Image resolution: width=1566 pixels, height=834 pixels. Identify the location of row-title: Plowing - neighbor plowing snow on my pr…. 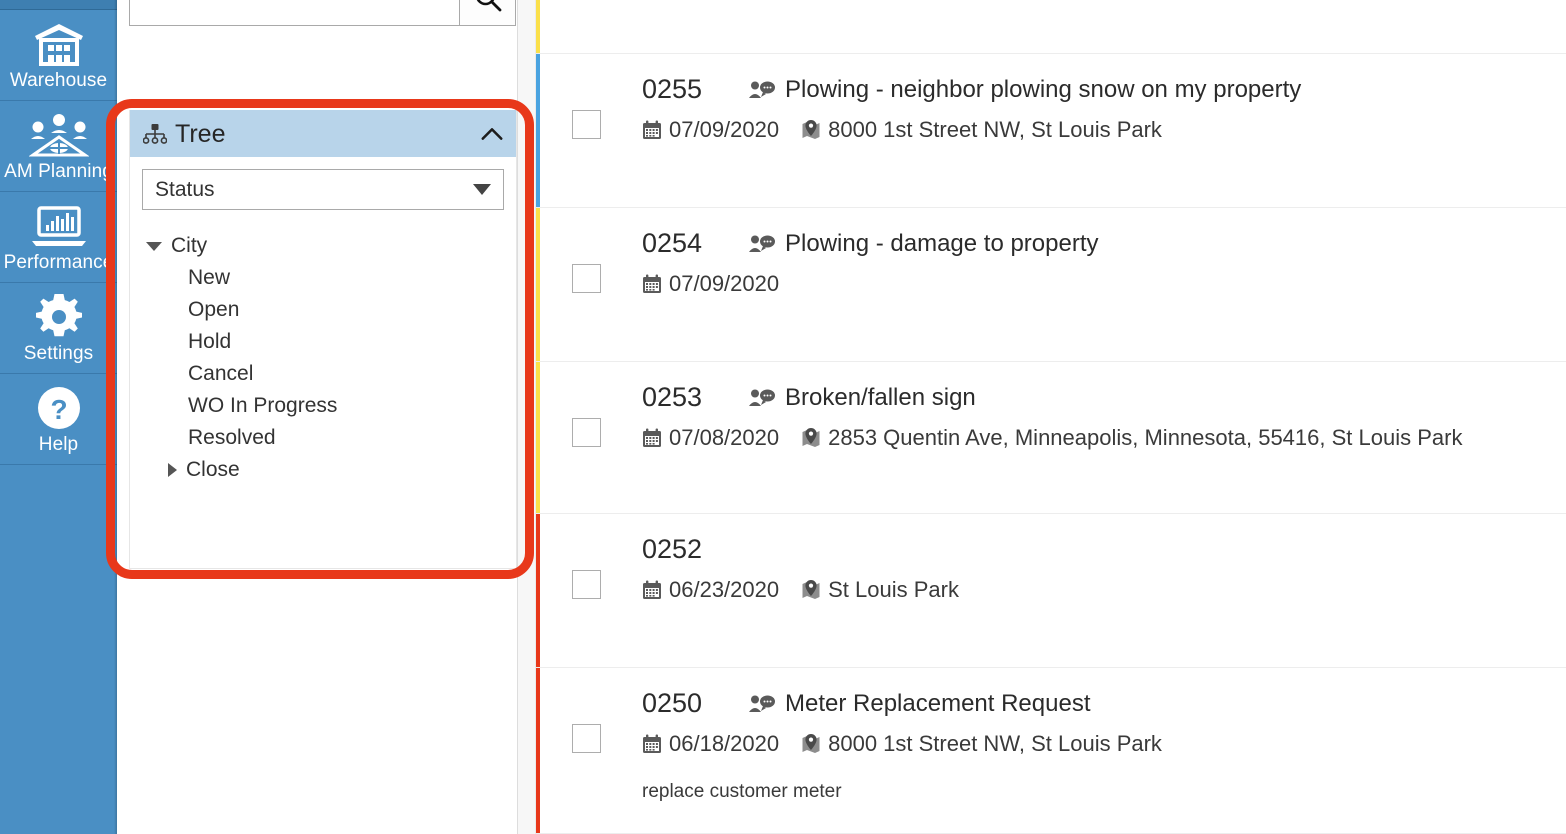
(1043, 89).